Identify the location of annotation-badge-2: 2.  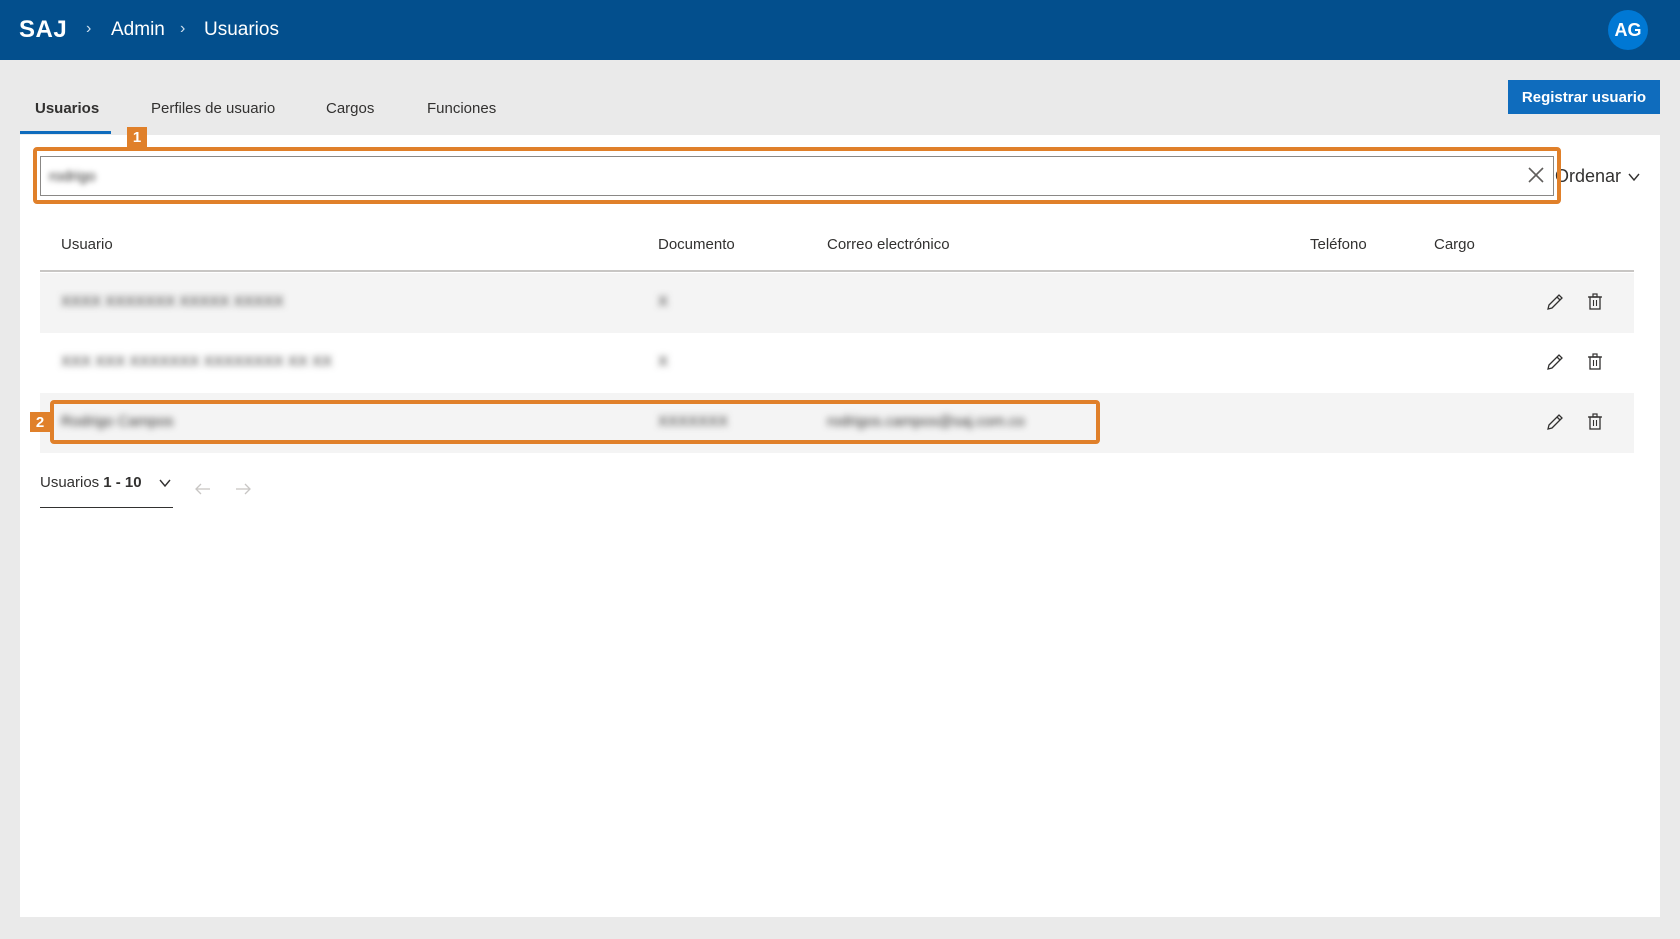
(40, 422).